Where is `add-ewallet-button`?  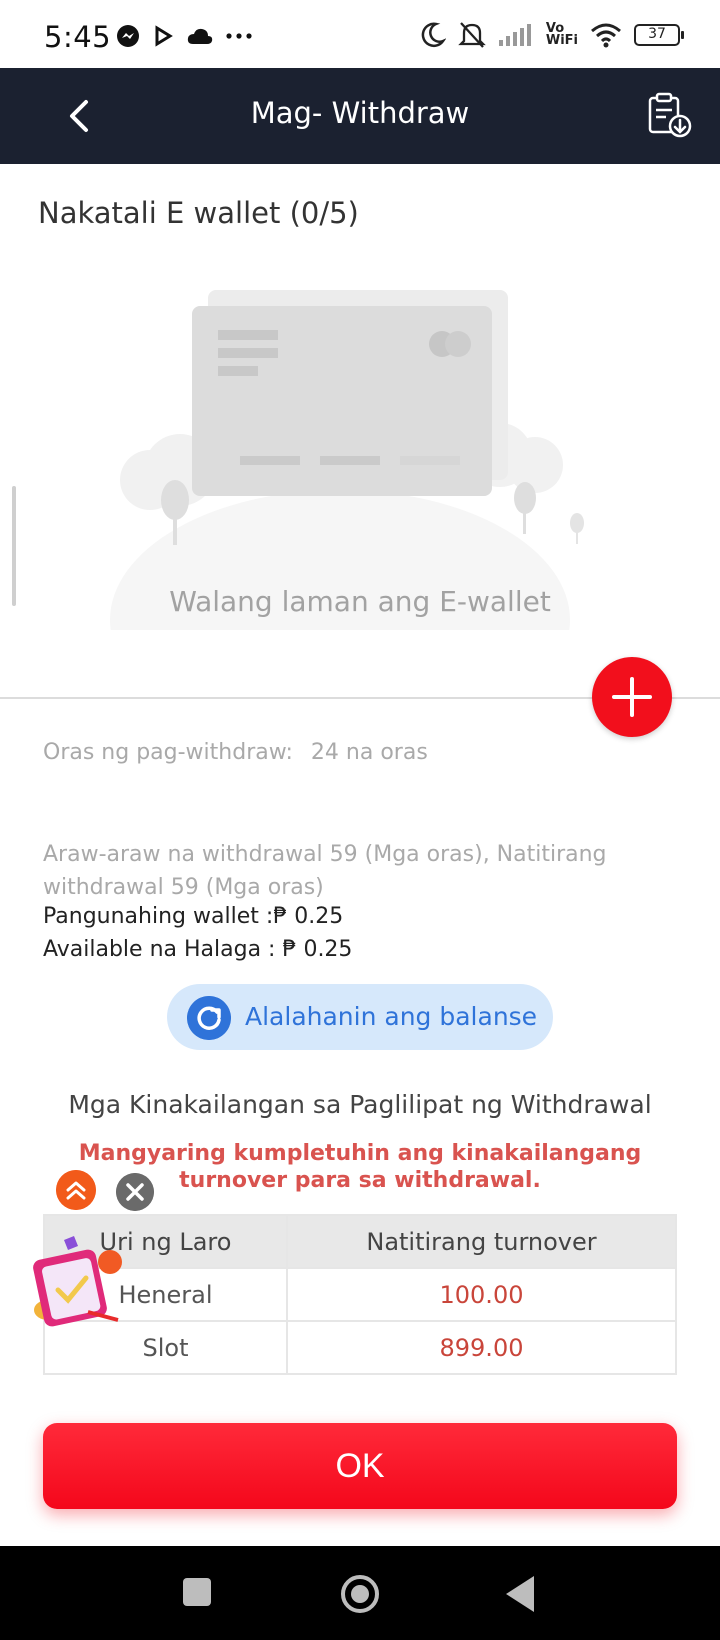
add-ewallet-button is located at coordinates (632, 697).